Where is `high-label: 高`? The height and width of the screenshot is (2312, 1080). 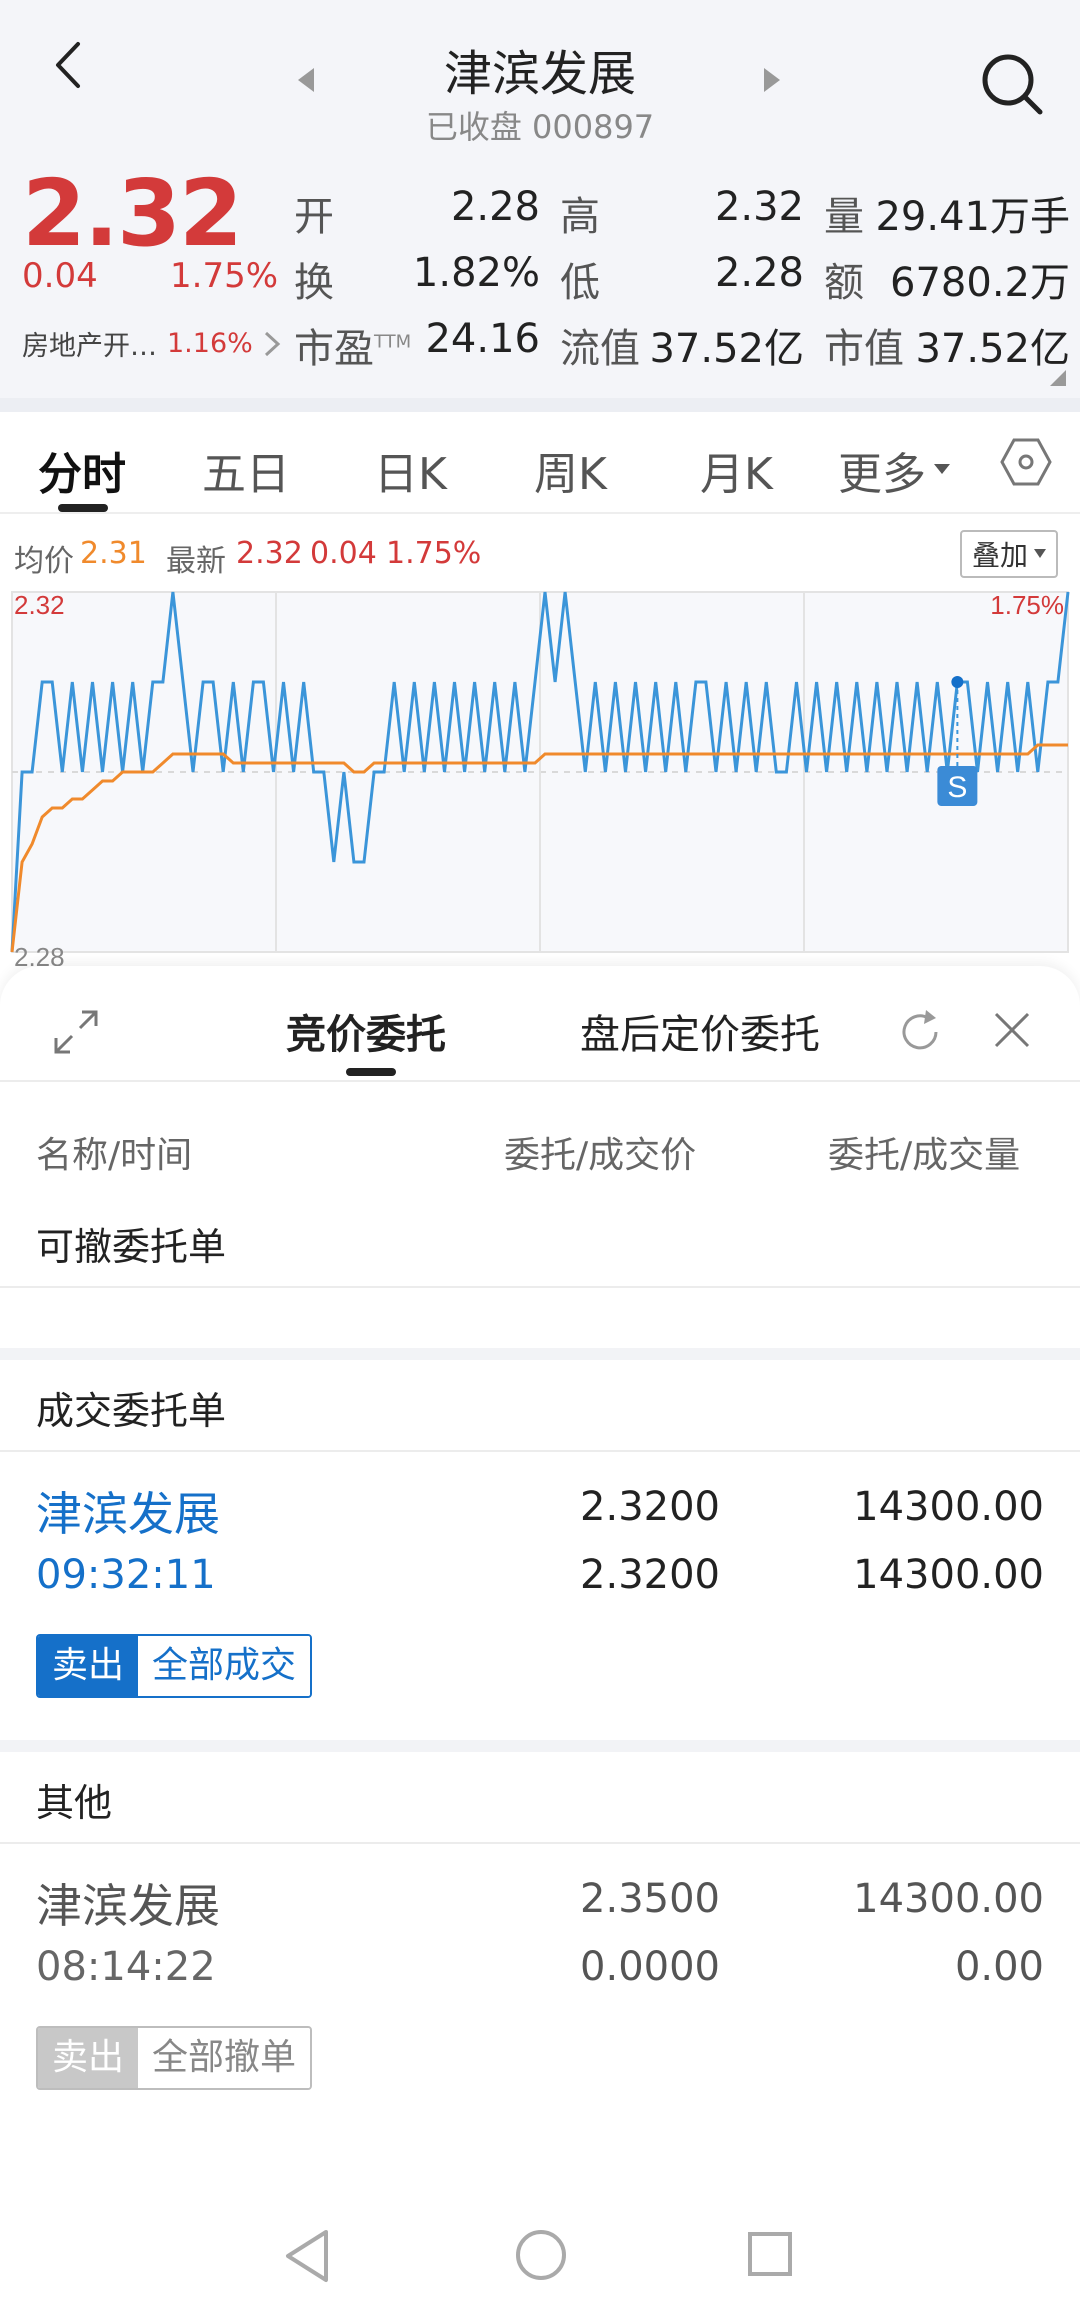
high-label: 高 is located at coordinates (580, 217).